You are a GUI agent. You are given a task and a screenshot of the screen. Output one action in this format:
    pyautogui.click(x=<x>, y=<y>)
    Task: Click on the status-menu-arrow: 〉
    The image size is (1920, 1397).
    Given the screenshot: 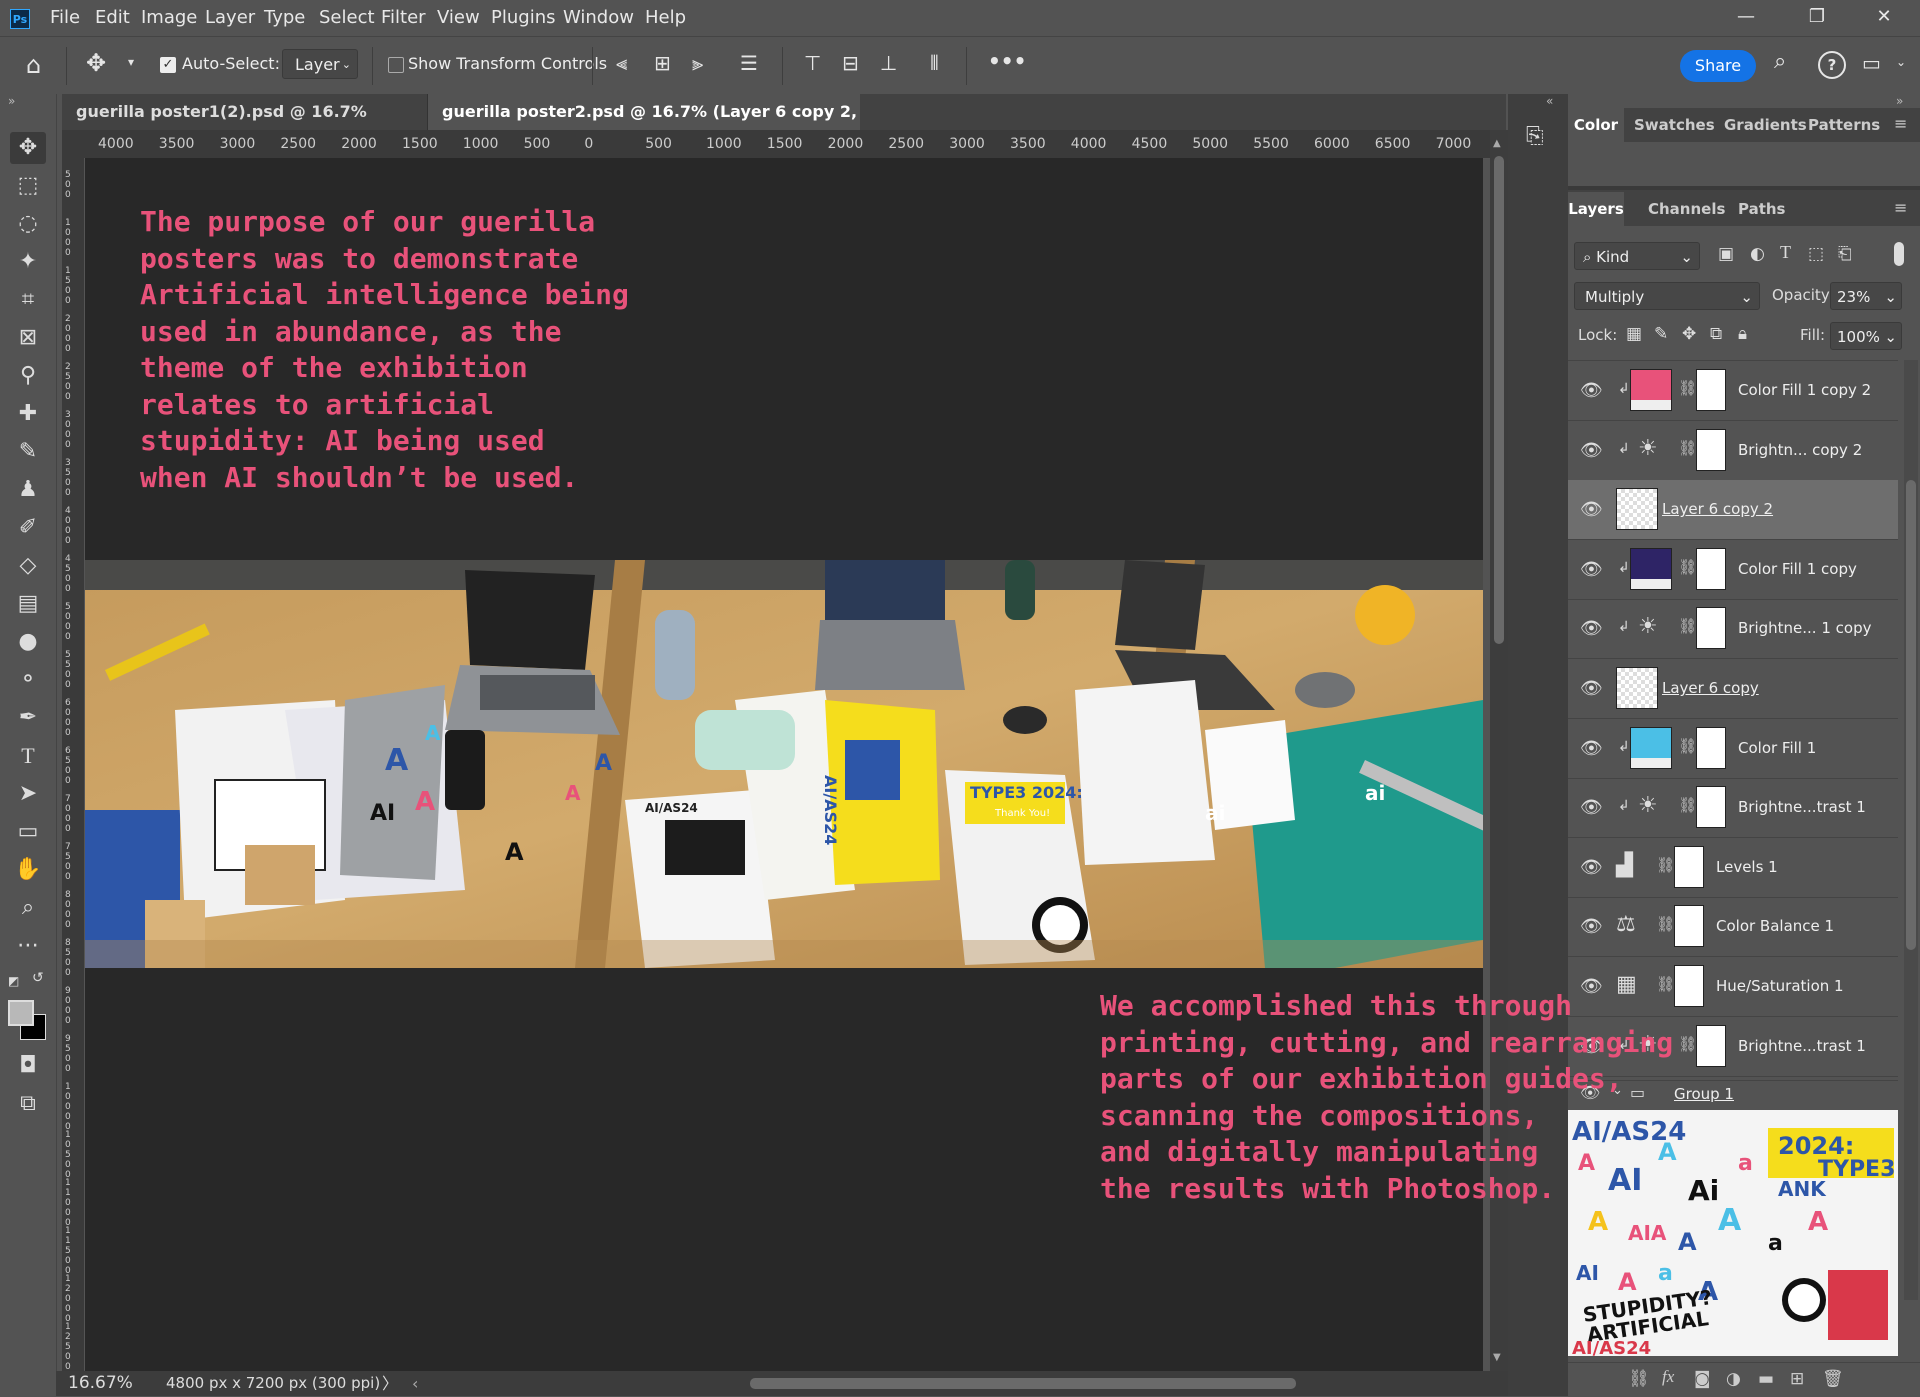 What is the action you would take?
    pyautogui.click(x=390, y=1383)
    